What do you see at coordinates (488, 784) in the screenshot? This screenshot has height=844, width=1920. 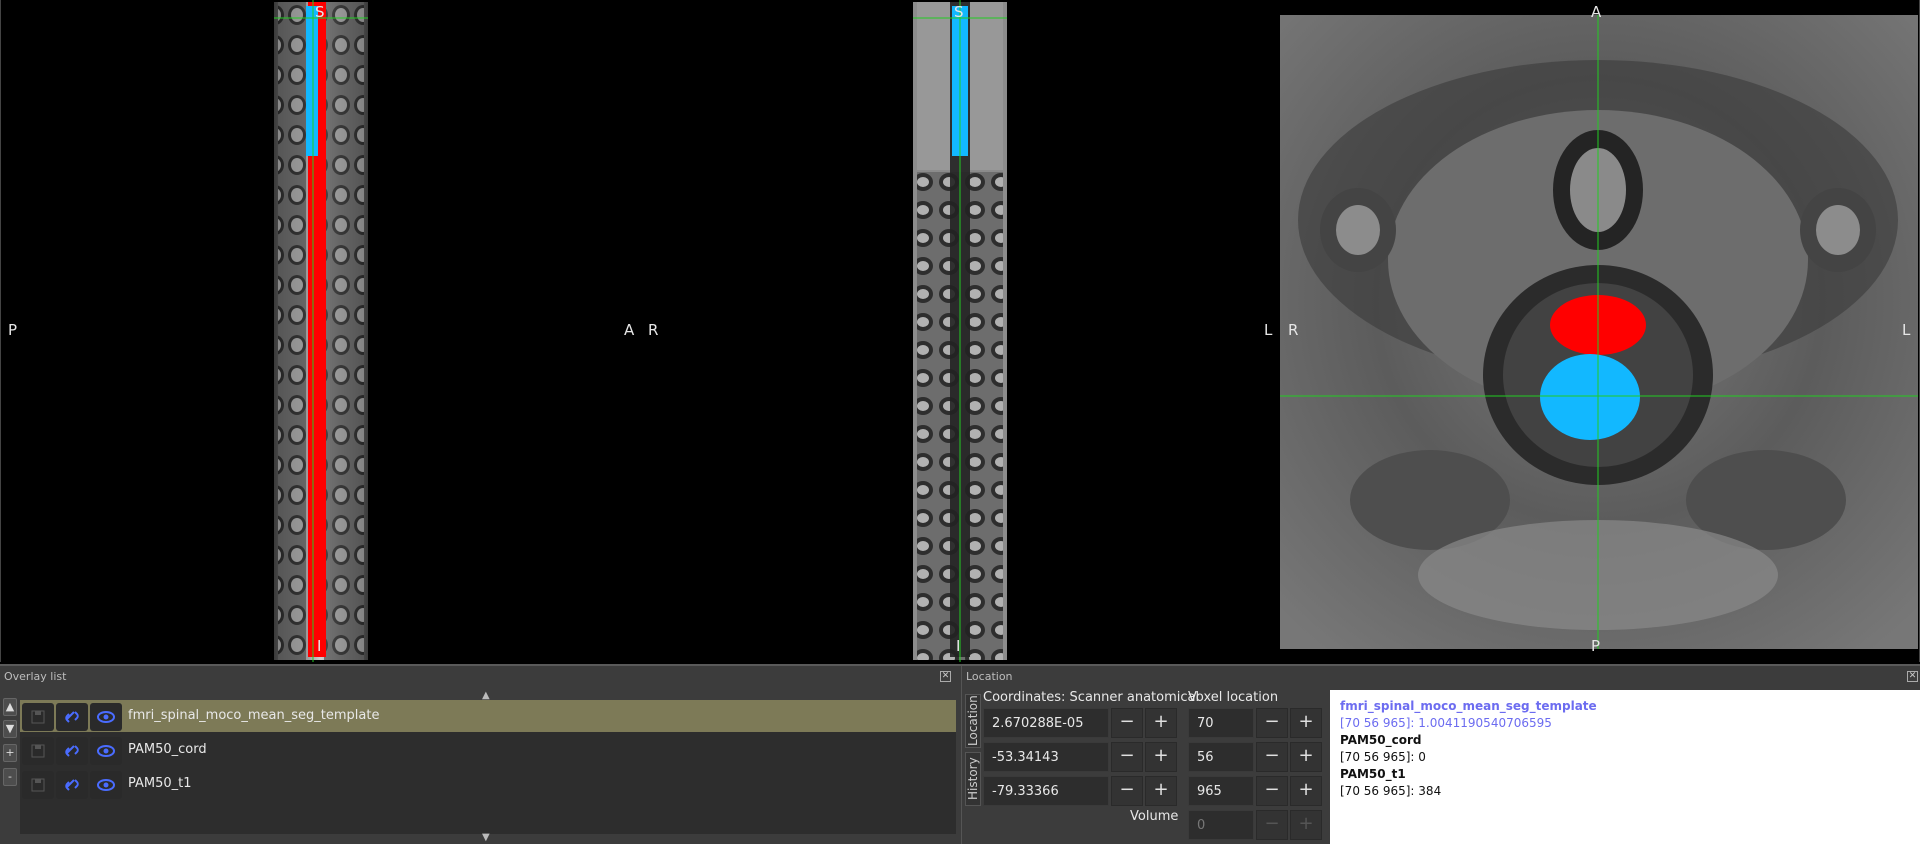 I see `overlay-row: PAM50_t1` at bounding box center [488, 784].